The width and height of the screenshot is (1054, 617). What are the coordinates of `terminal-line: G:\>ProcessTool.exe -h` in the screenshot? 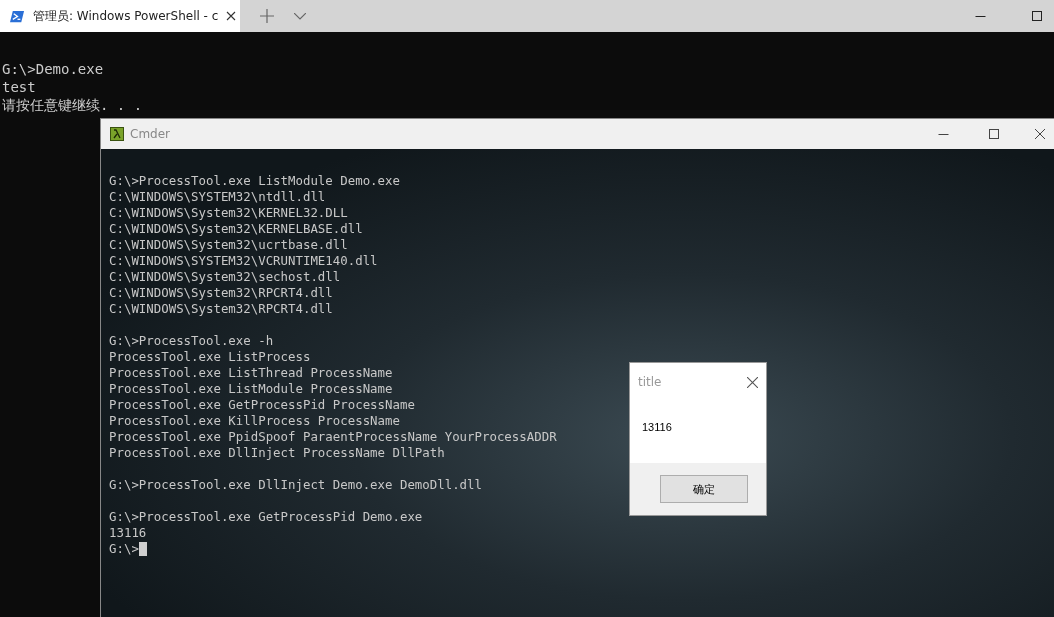 It's located at (191, 341).